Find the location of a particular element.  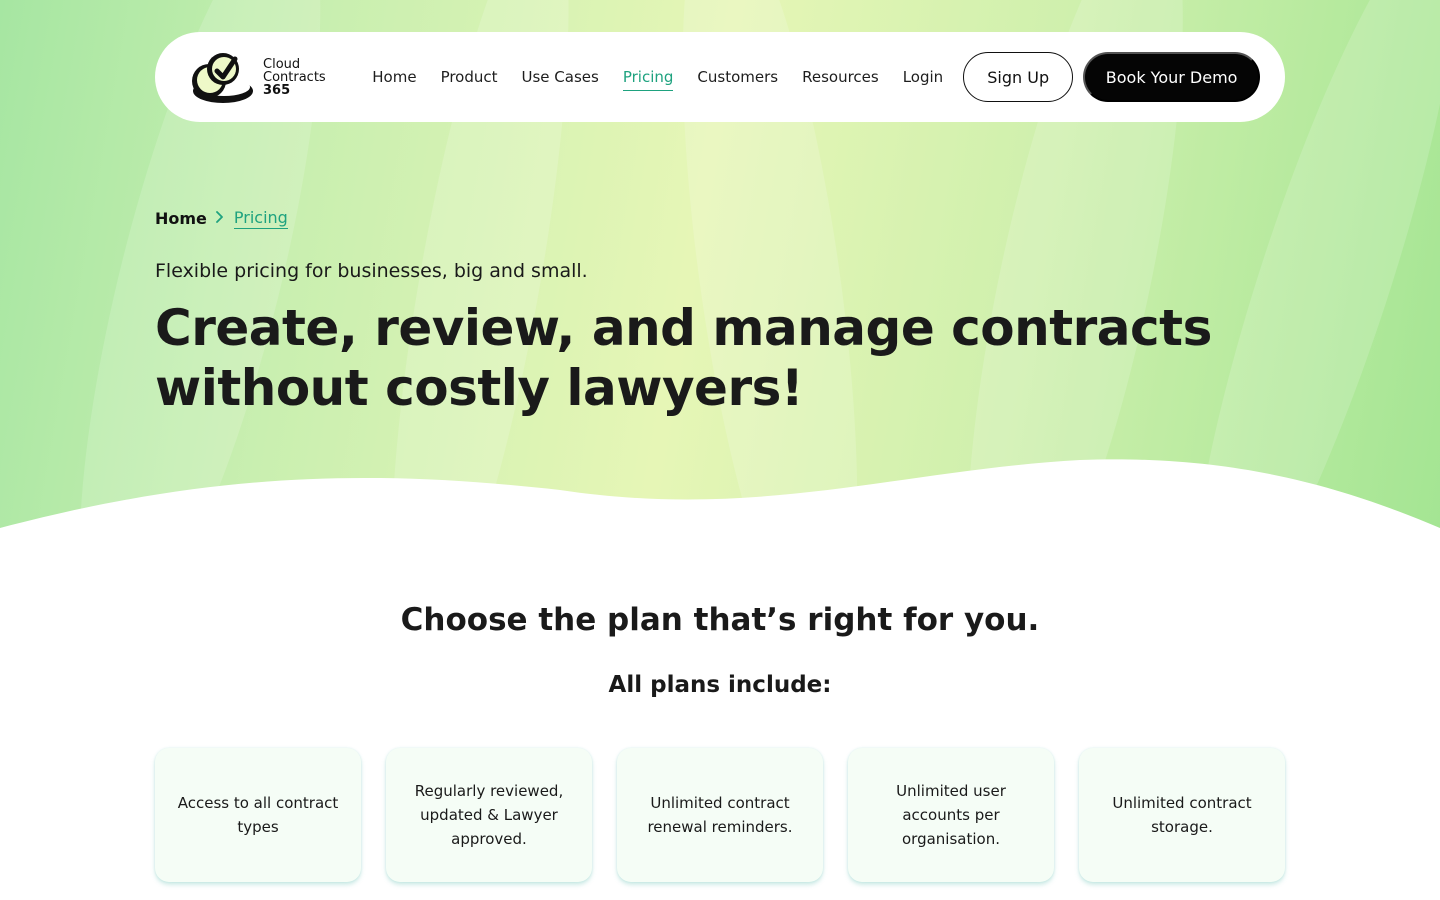

nav-link-pricing: Pricing is located at coordinates (648, 77).